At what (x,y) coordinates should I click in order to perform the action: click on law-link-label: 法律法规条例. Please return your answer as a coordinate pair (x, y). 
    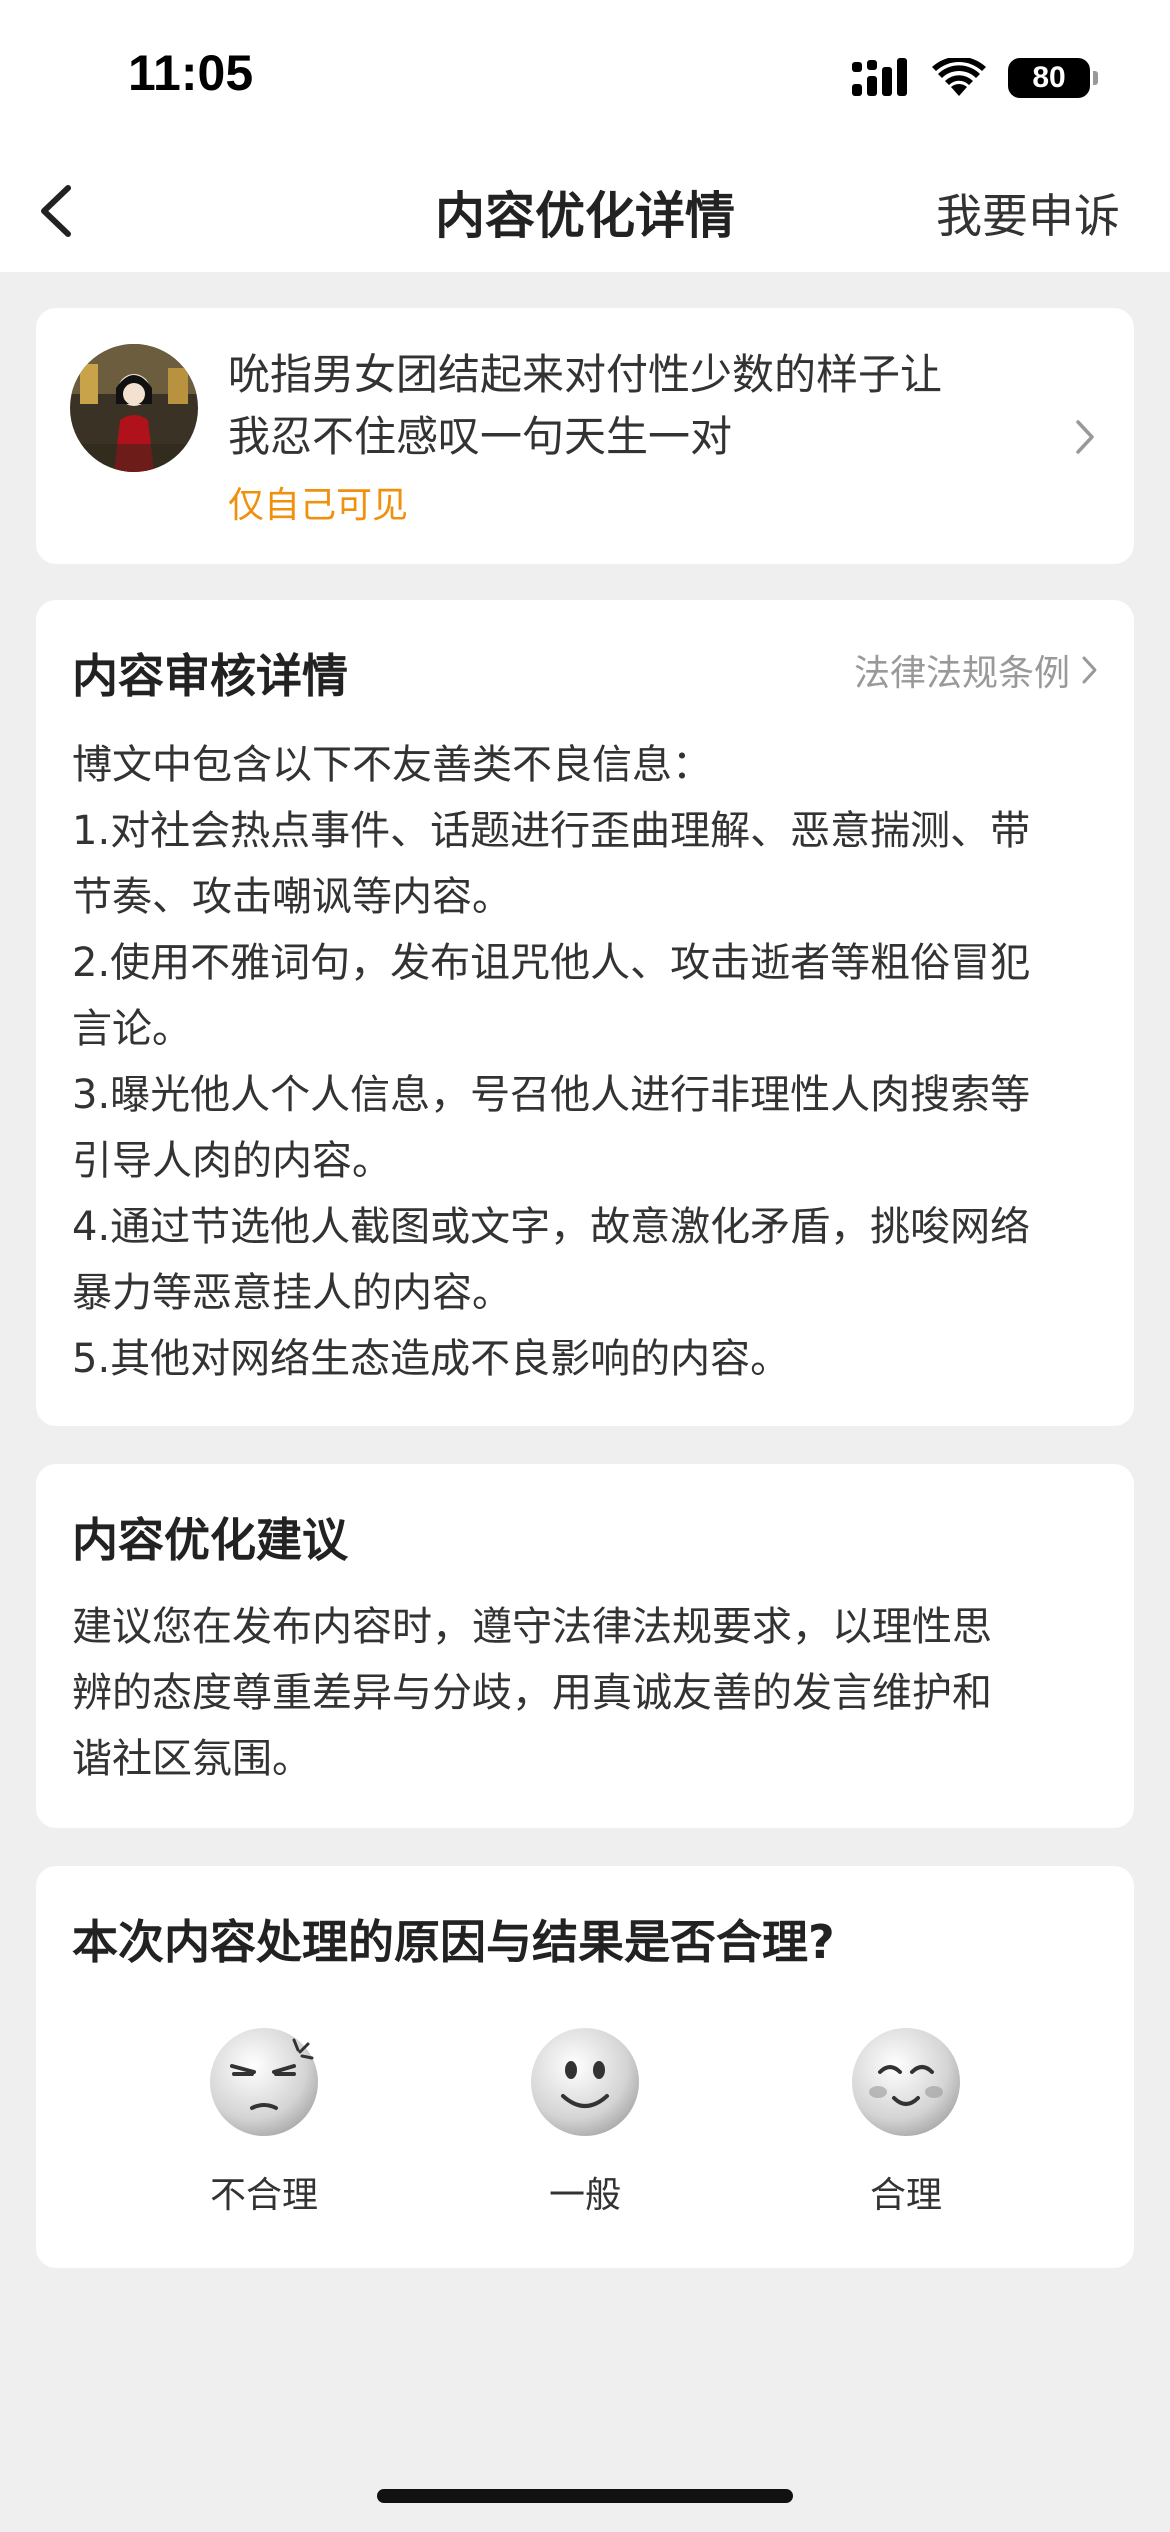
    Looking at the image, I should click on (961, 673).